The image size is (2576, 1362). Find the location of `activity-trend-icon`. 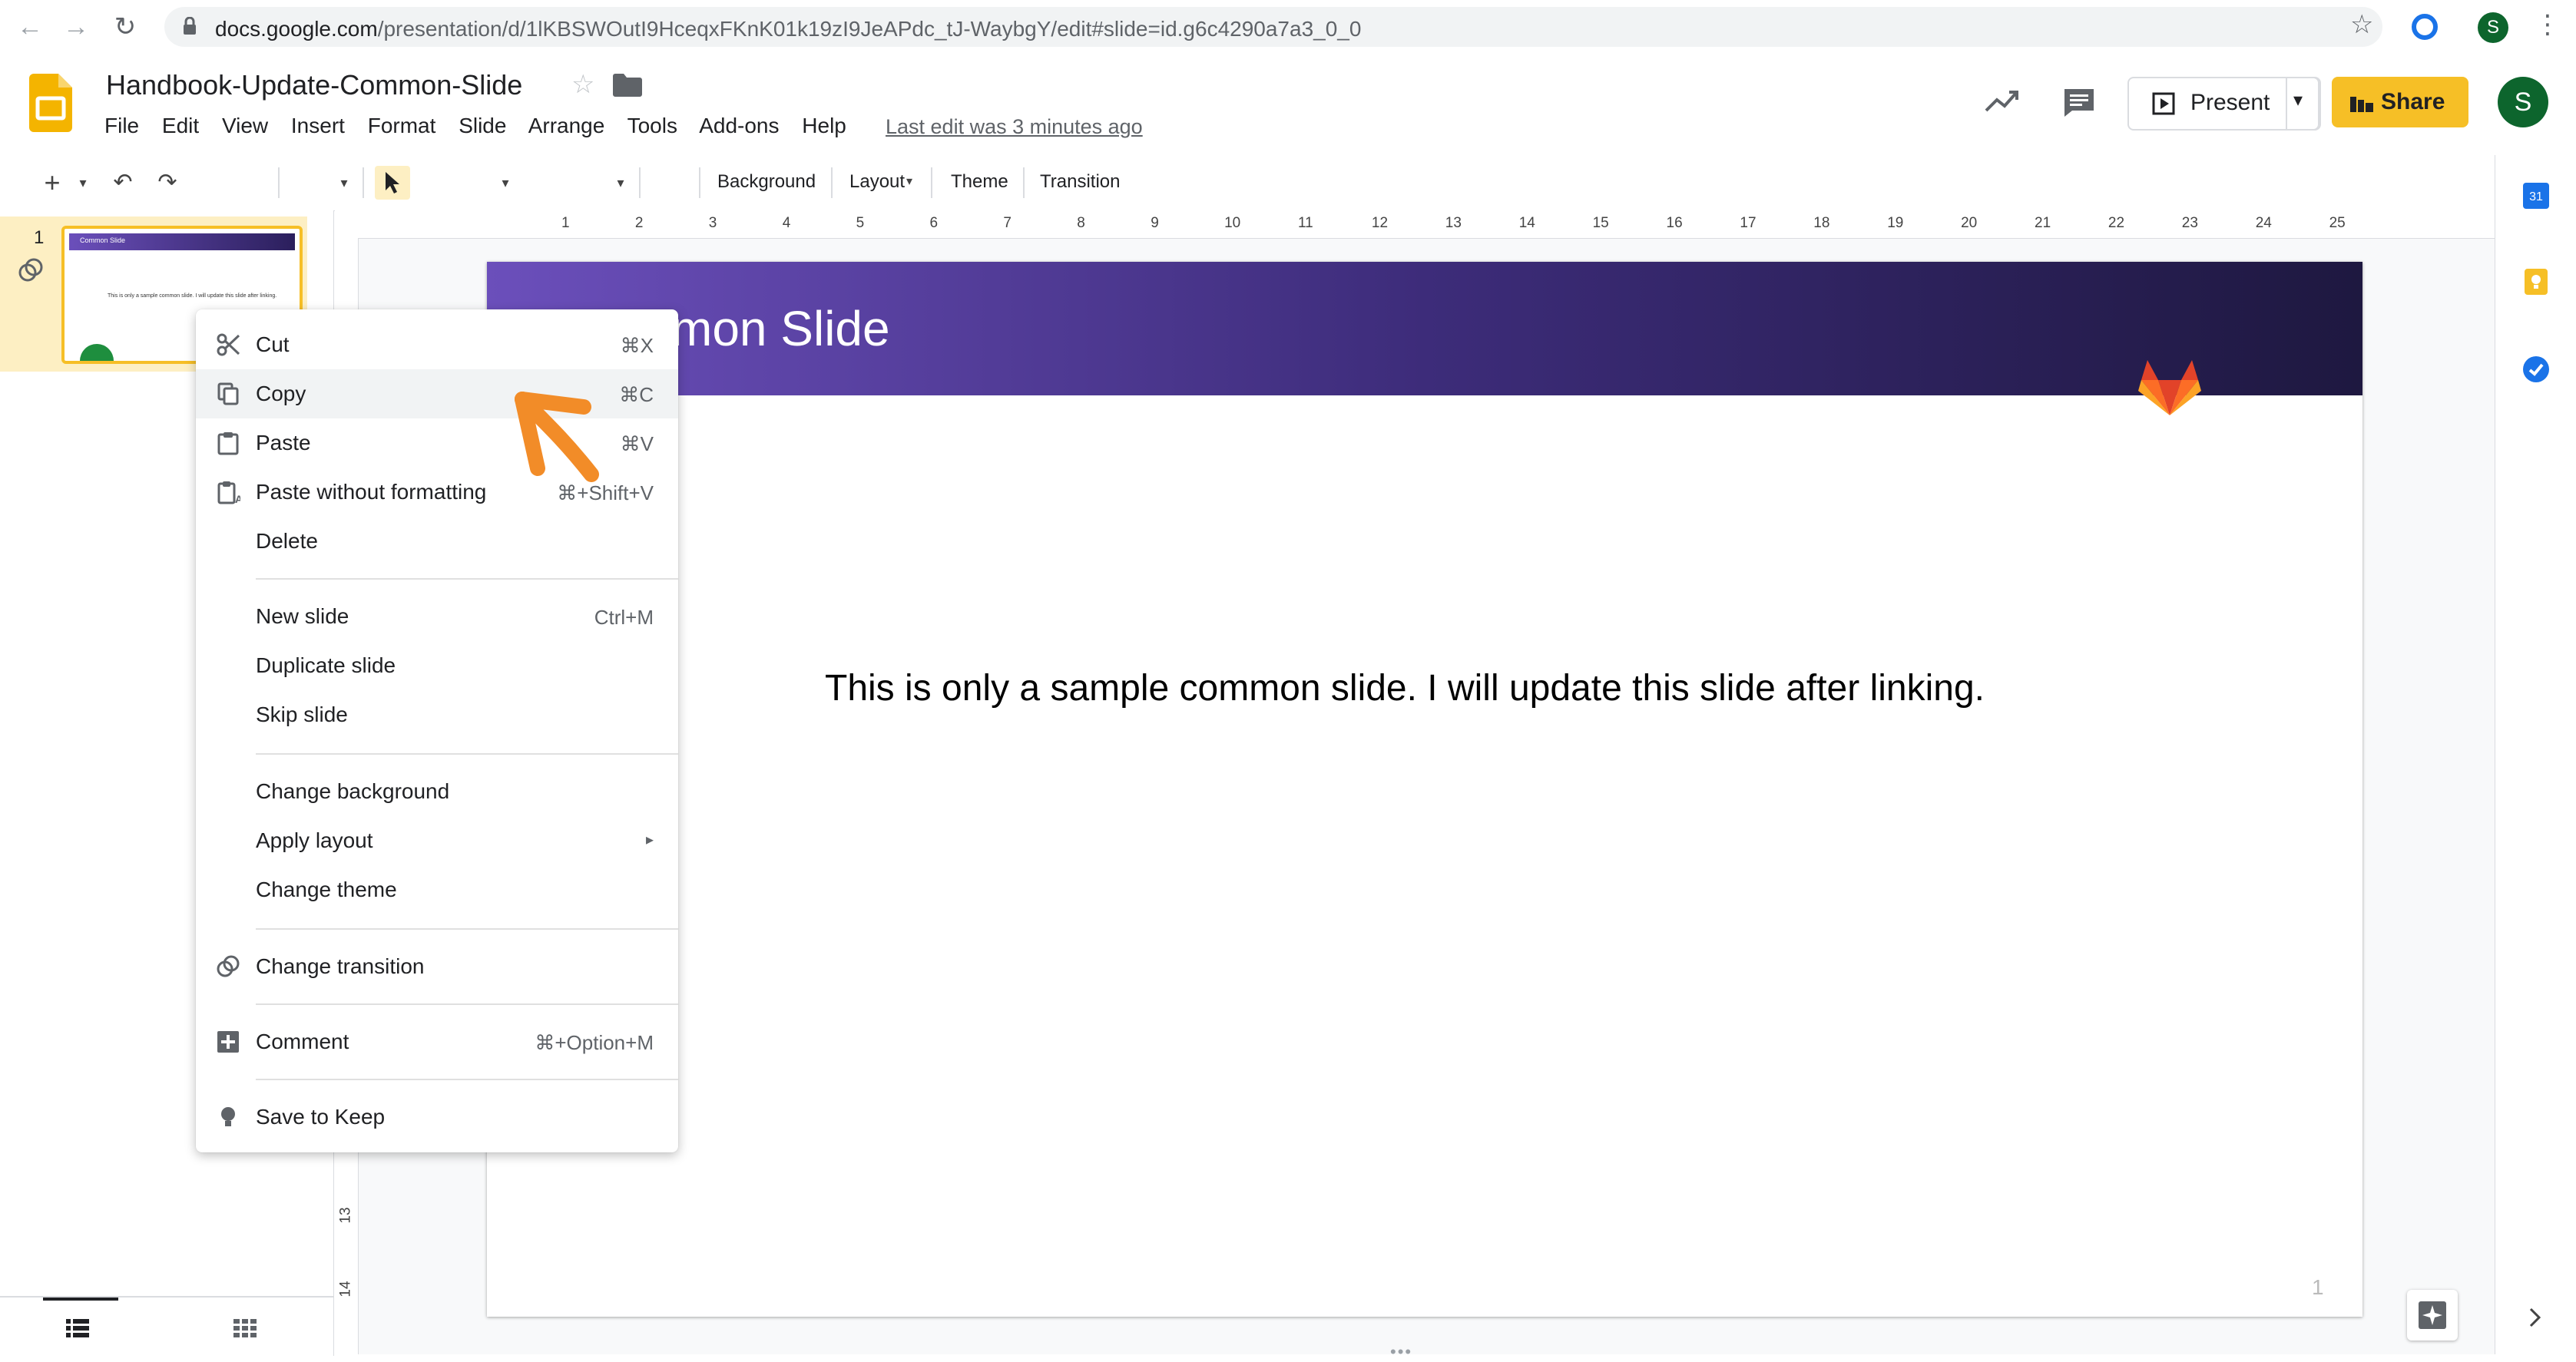

activity-trend-icon is located at coordinates (2002, 101).